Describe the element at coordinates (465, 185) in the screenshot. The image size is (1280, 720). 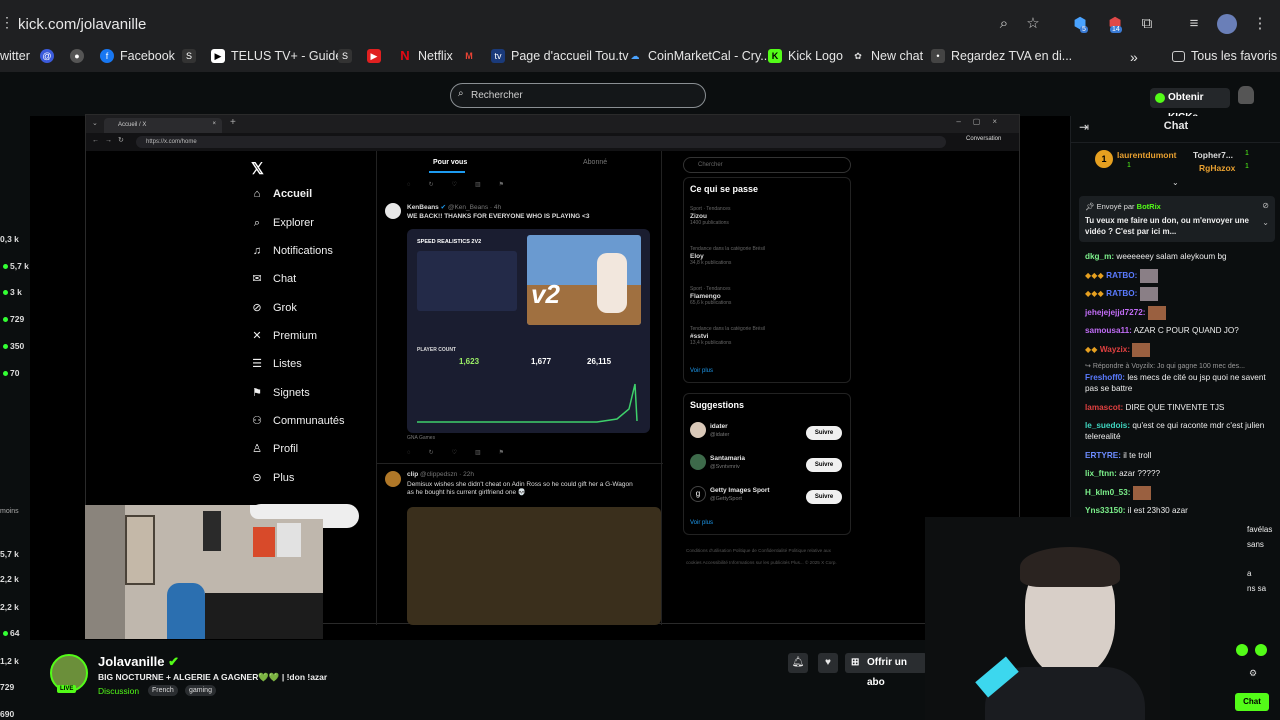
I see `post-actions: ◌↻♡▥⚑` at that location.